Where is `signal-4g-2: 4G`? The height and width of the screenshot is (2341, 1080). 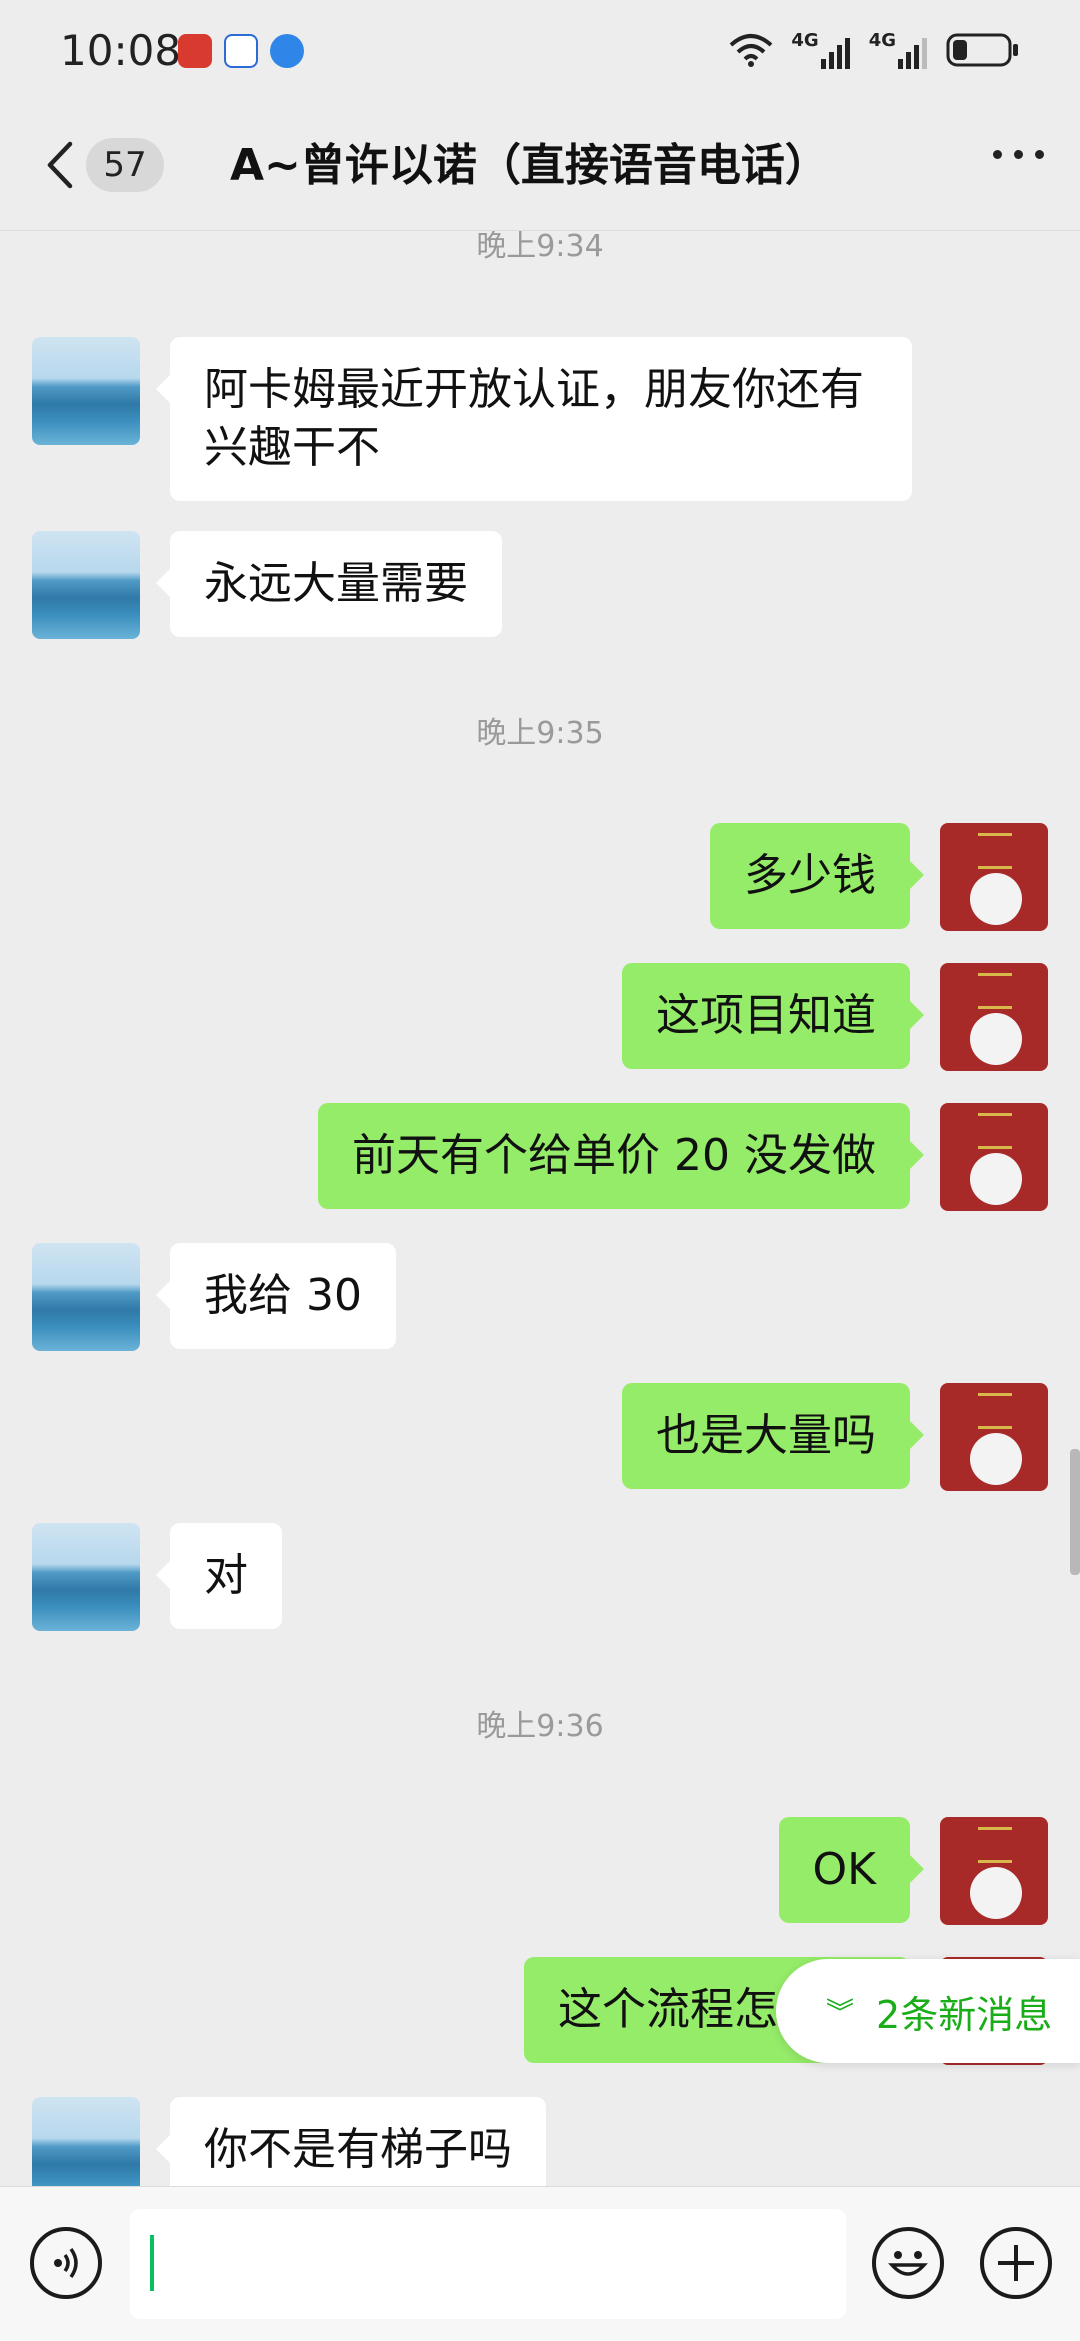 signal-4g-2: 4G is located at coordinates (898, 49).